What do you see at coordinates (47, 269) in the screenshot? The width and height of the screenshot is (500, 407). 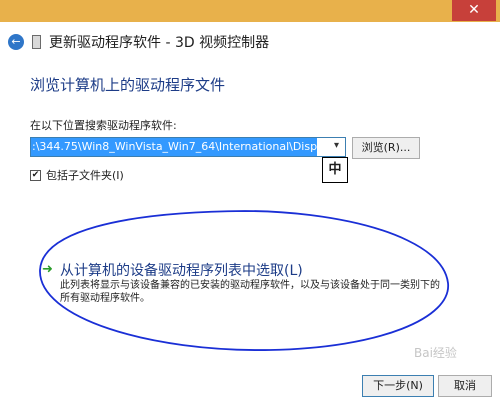 I see `green-arrow-icon: ➜` at bounding box center [47, 269].